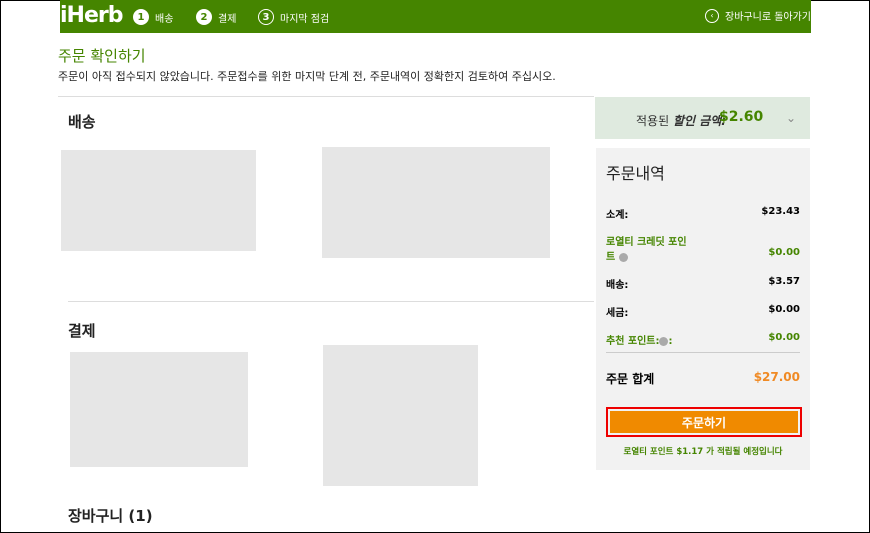 This screenshot has width=870, height=533. I want to click on applied-discount-banner: 적용된 할인 금액: $2.60 ⌄, so click(702, 118).